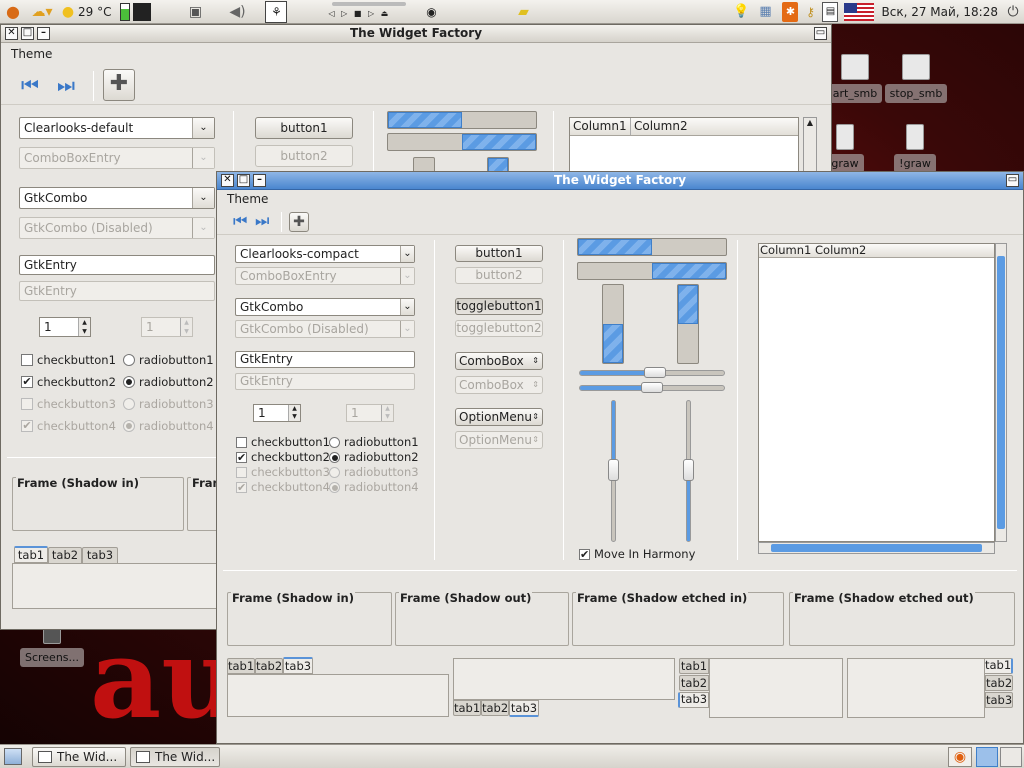 The image size is (1024, 768). I want to click on tree-hscrollbar, so click(876, 548).